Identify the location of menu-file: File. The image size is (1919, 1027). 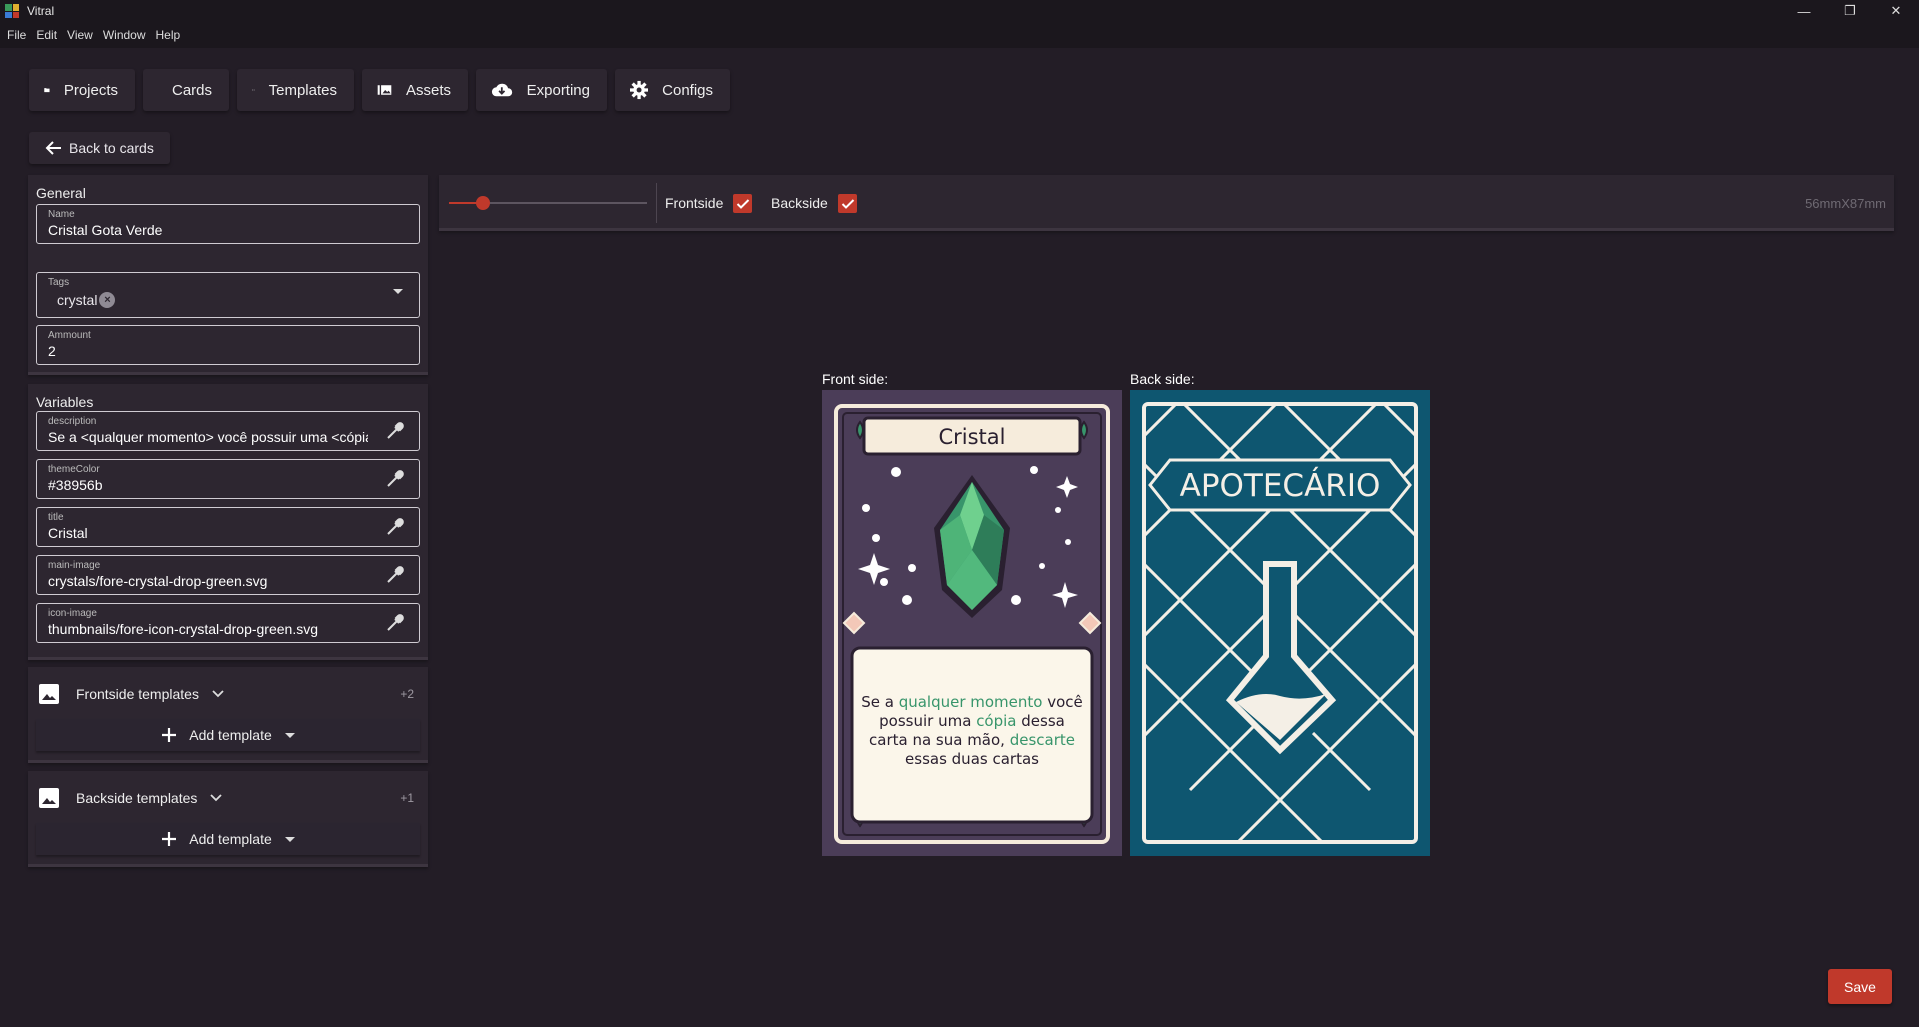
(16, 35).